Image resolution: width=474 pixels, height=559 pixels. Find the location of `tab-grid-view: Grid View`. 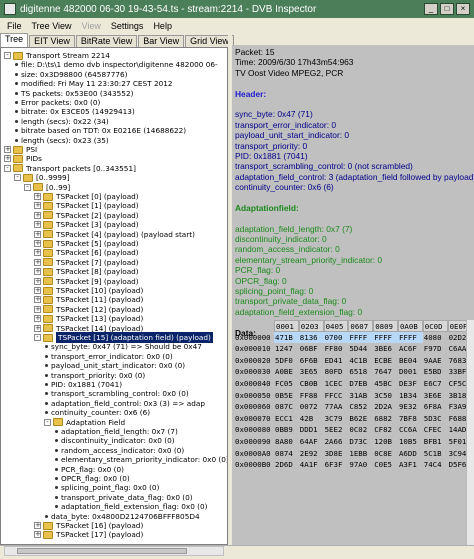

tab-grid-view: Grid View is located at coordinates (209, 41).